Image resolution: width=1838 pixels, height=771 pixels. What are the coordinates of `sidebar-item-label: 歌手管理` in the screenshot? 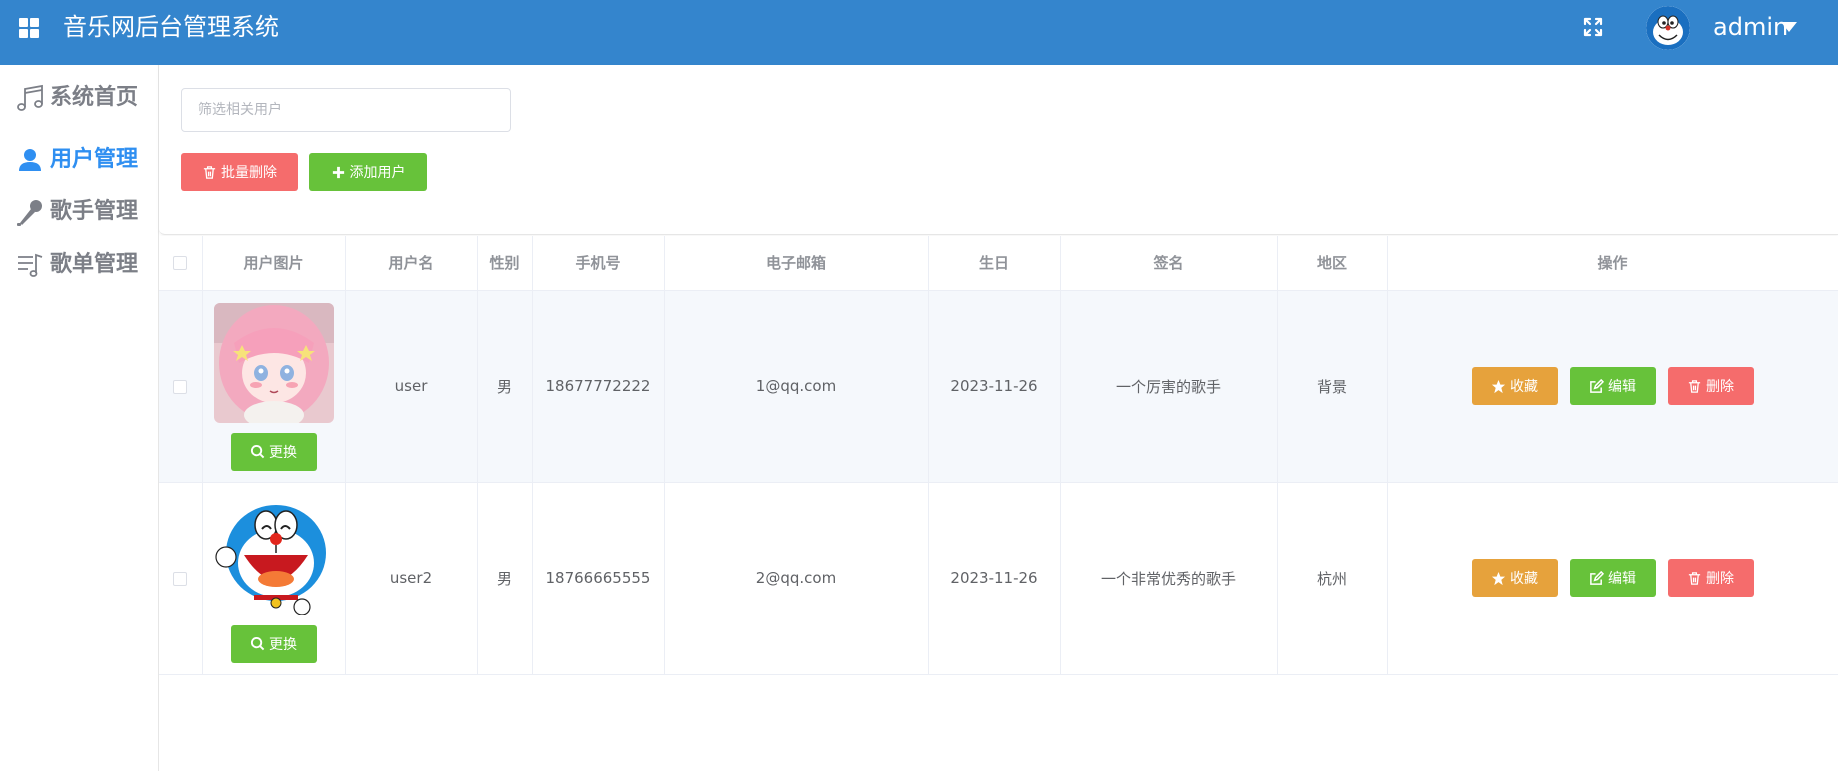 It's located at (94, 211).